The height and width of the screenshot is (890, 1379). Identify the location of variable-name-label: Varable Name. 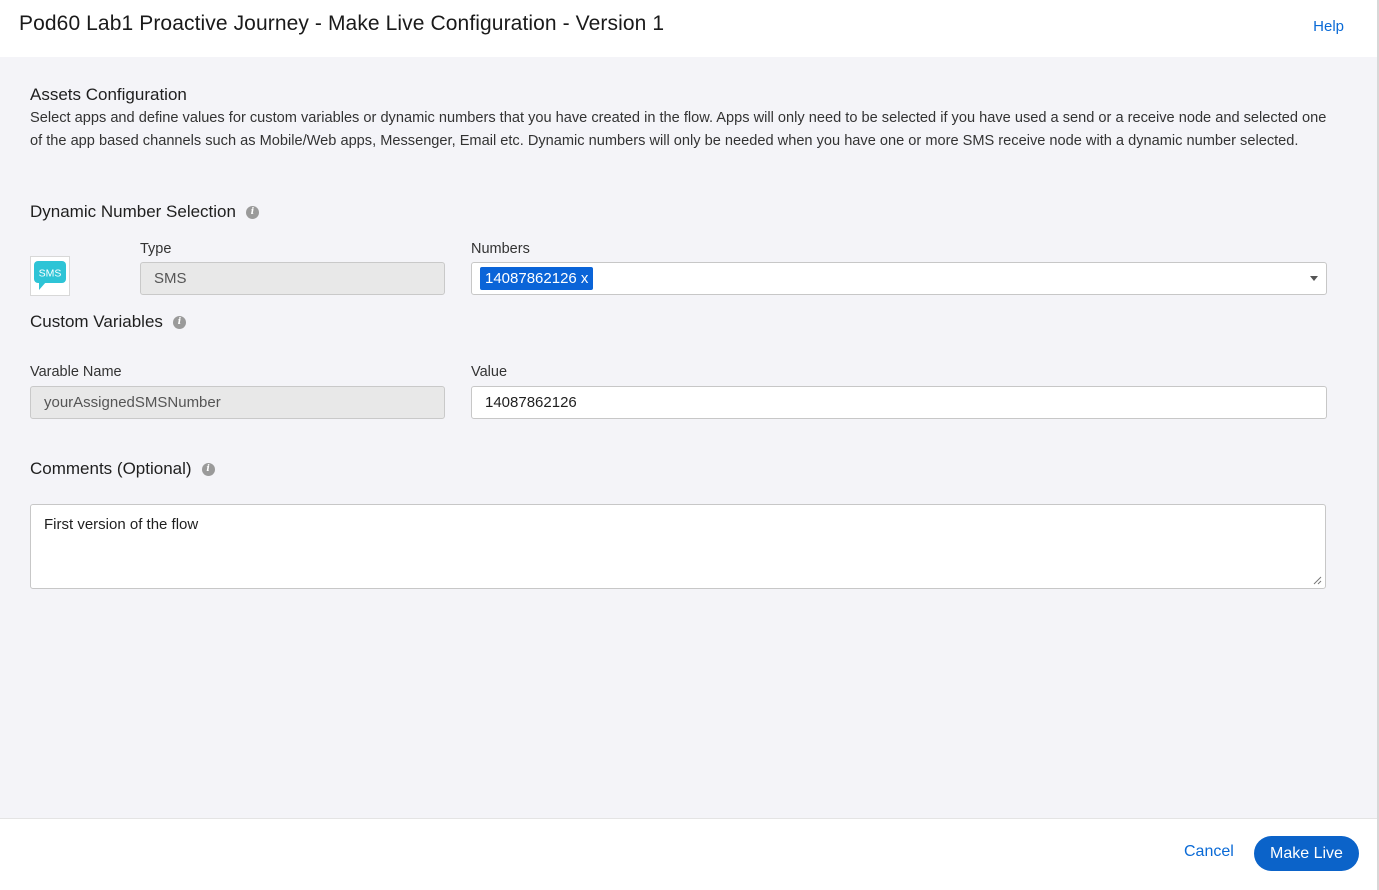
(76, 372).